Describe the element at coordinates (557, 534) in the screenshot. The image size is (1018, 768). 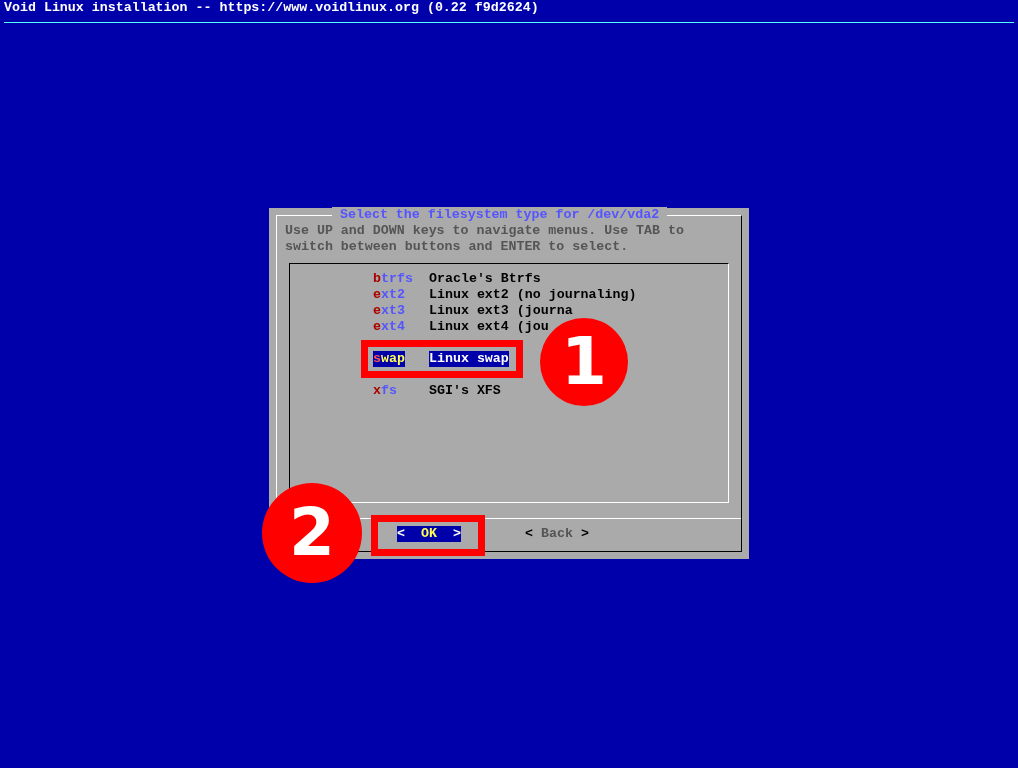
I see `back-button: < Back >` at that location.